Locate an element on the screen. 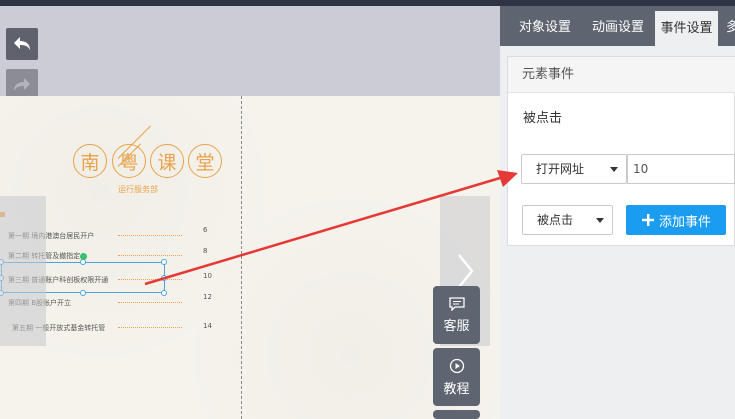 This screenshot has height=419, width=735. tab-animation-settings: 动画设置 is located at coordinates (618, 26).